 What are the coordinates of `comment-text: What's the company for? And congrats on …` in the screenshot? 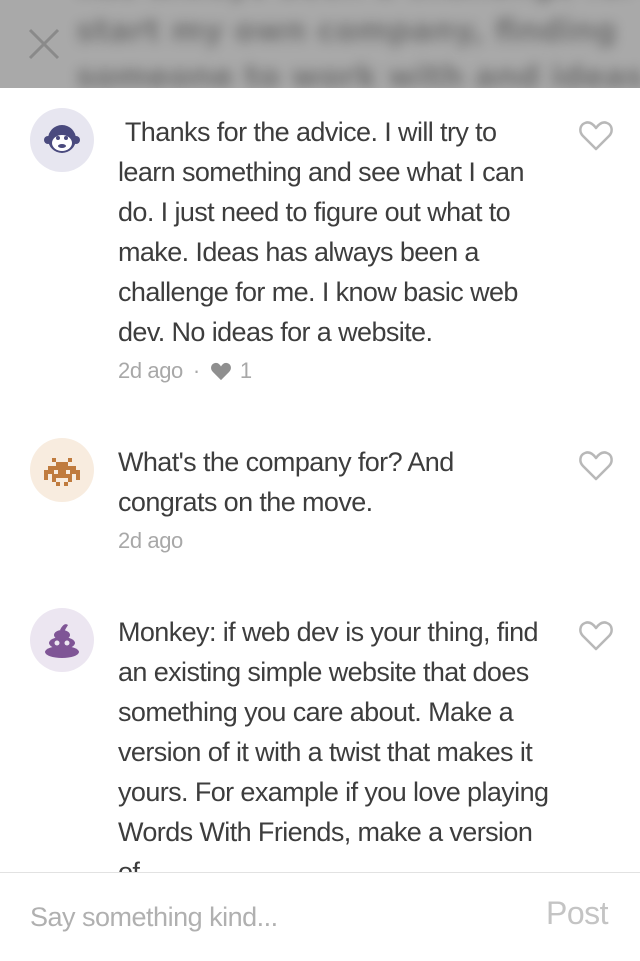 It's located at (286, 482).